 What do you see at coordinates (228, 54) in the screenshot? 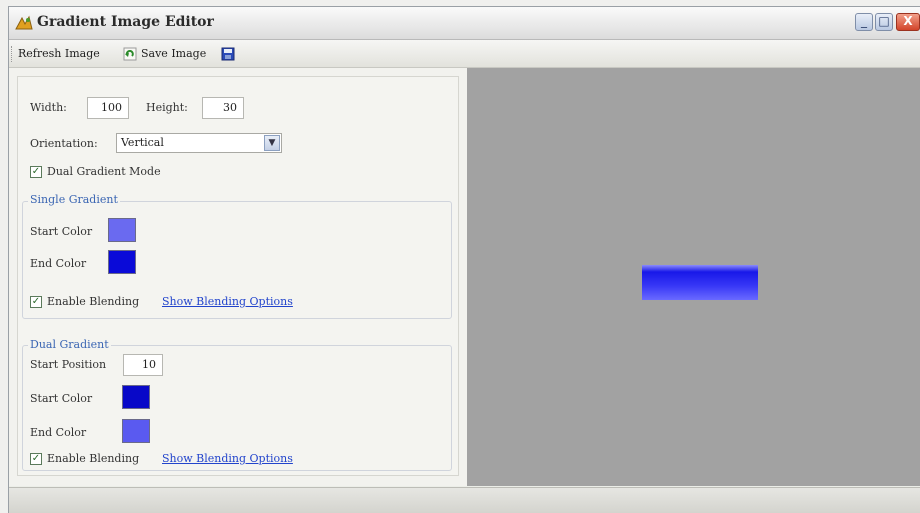
I see `floppy-disk-icon` at bounding box center [228, 54].